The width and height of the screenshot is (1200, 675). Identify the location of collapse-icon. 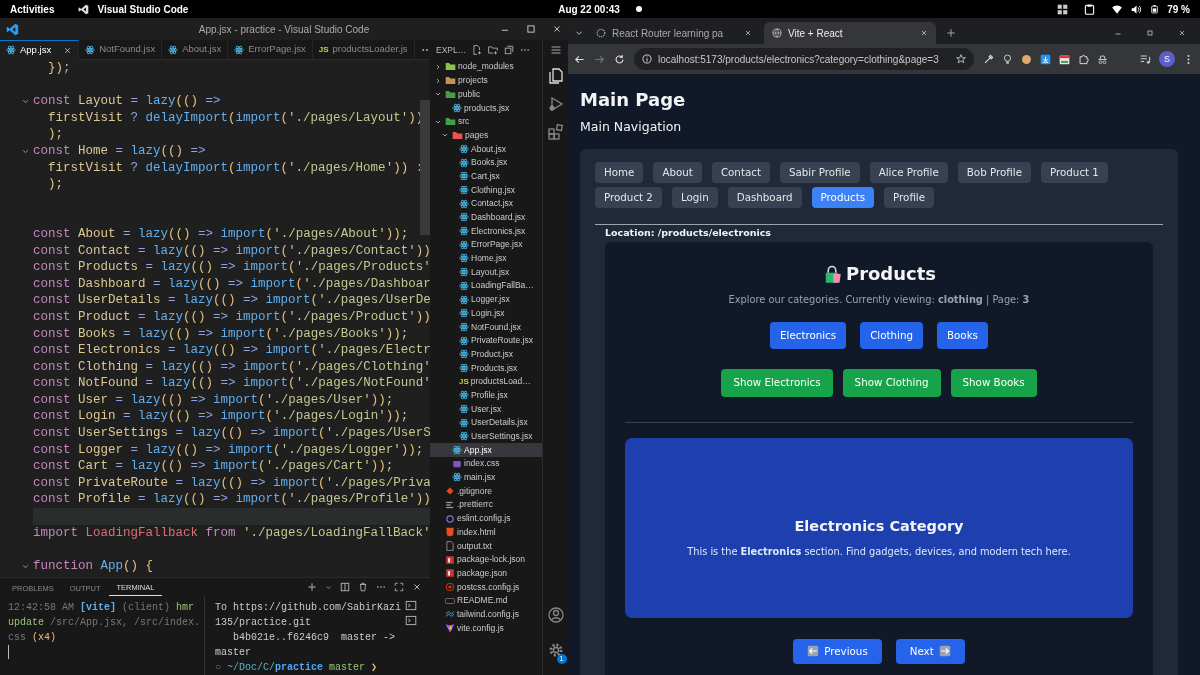
(509, 50).